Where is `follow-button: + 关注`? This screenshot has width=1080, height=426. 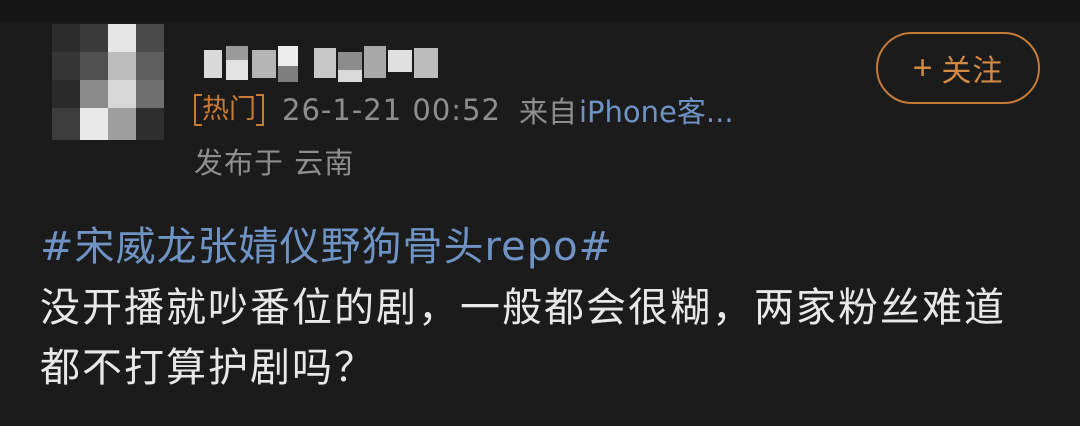
follow-button: + 关注 is located at coordinates (958, 68).